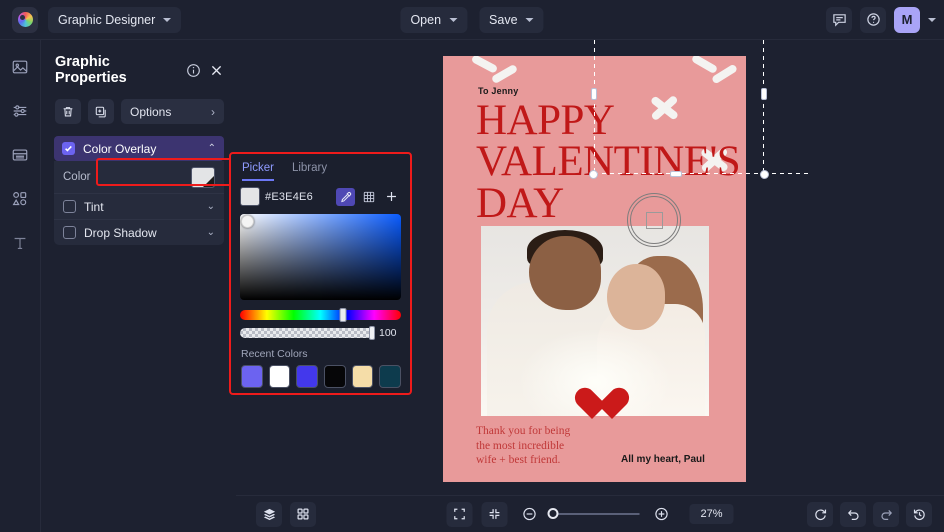 The image size is (944, 532). What do you see at coordinates (907, 19) in the screenshot?
I see `avatar: M` at bounding box center [907, 19].